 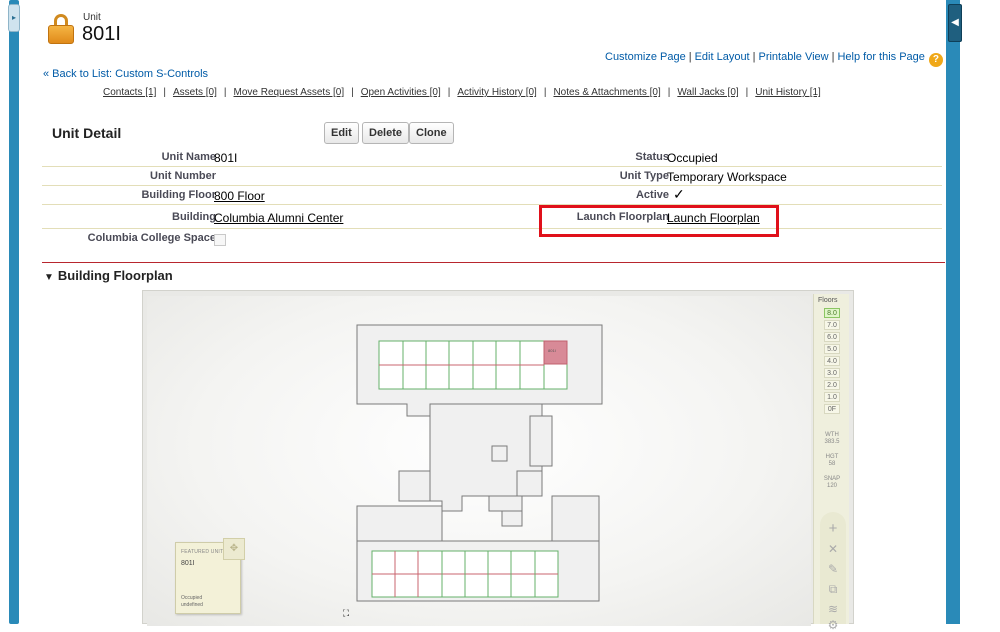 What do you see at coordinates (431, 133) in the screenshot?
I see `clone-button: Clone` at bounding box center [431, 133].